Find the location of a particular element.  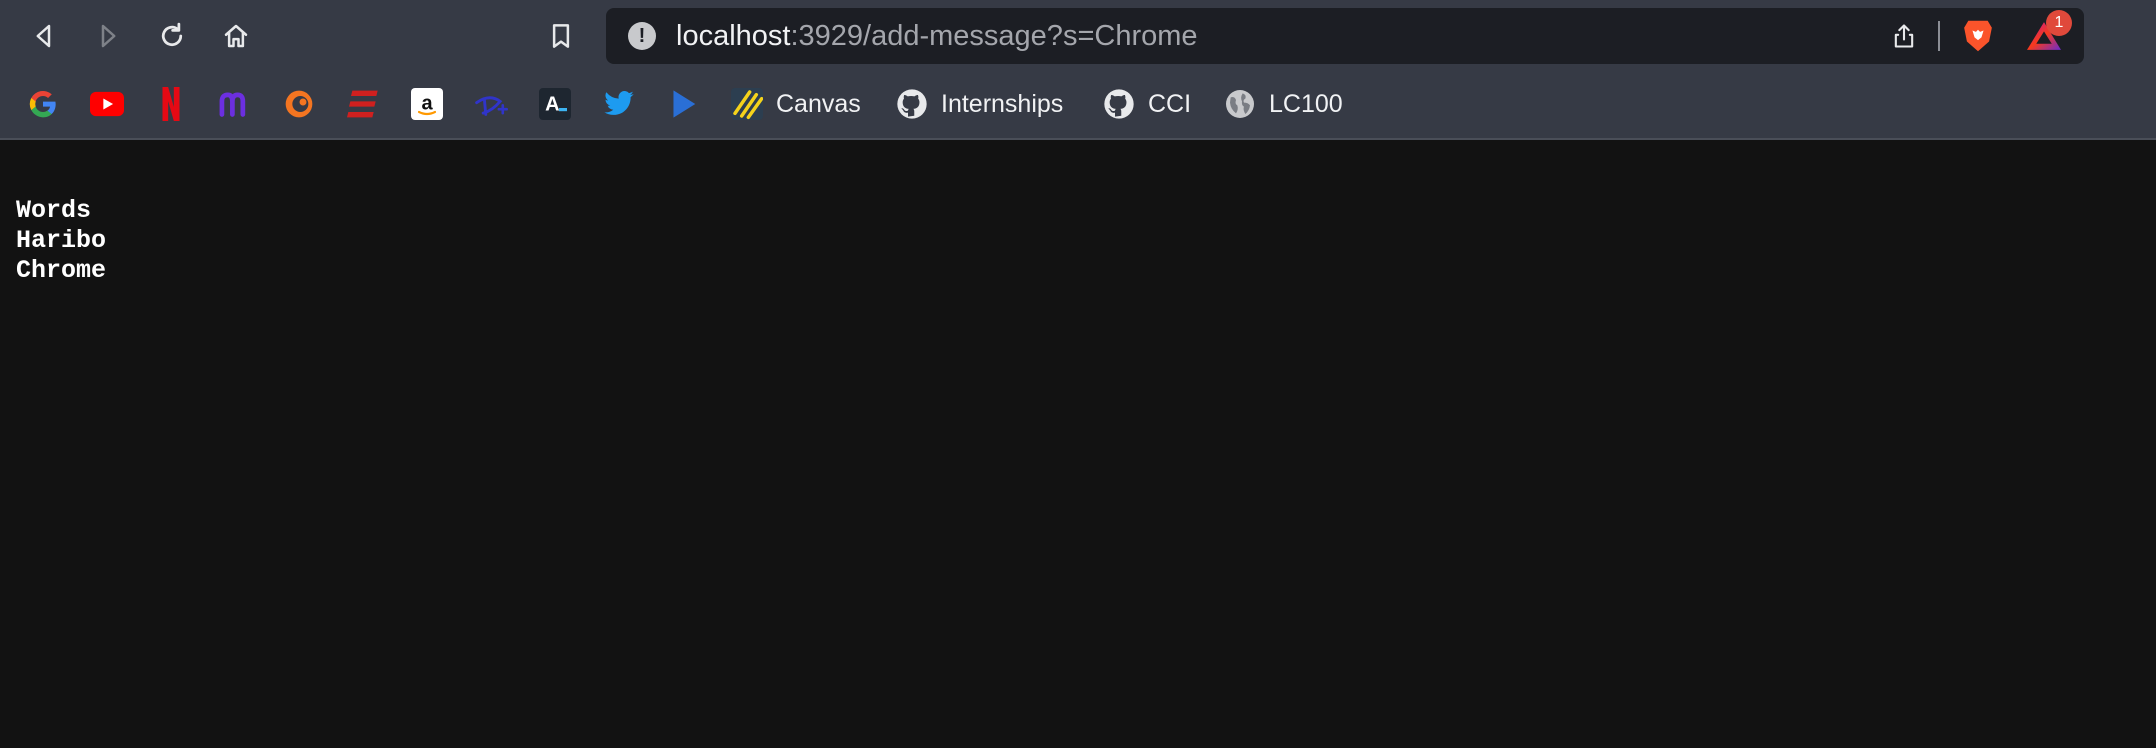

espn-icon is located at coordinates (363, 104).